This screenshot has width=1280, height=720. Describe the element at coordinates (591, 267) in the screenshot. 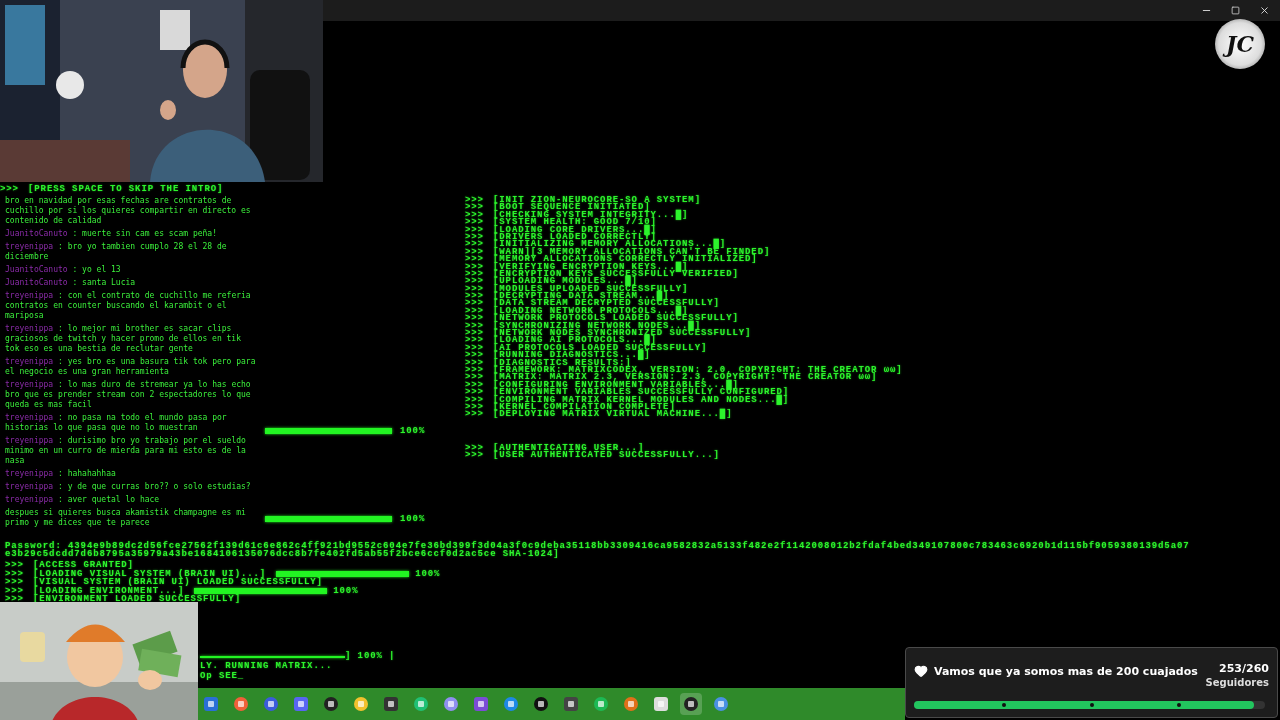

I see `terminal-line: [VERIFYING ENCRYPTION KEYS...█]` at that location.